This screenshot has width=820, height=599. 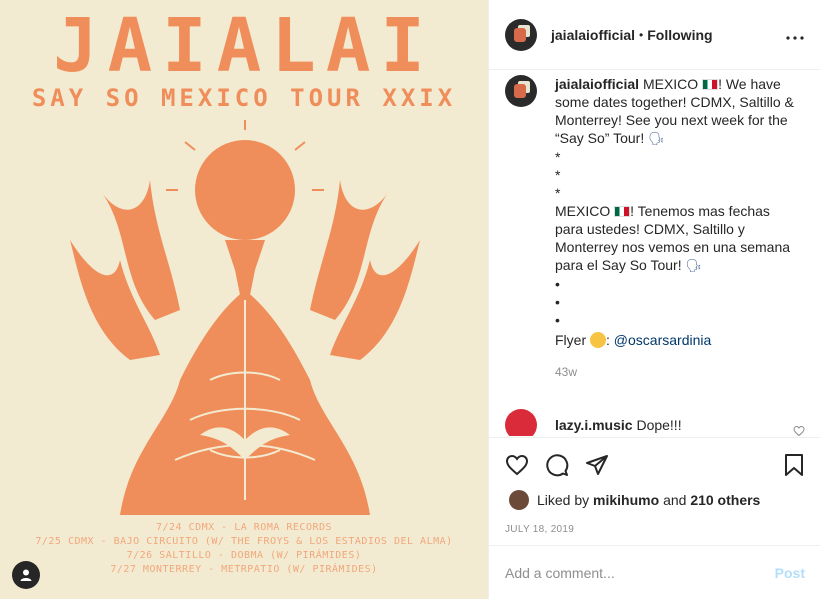 What do you see at coordinates (640, 572) in the screenshot?
I see `comment-input` at bounding box center [640, 572].